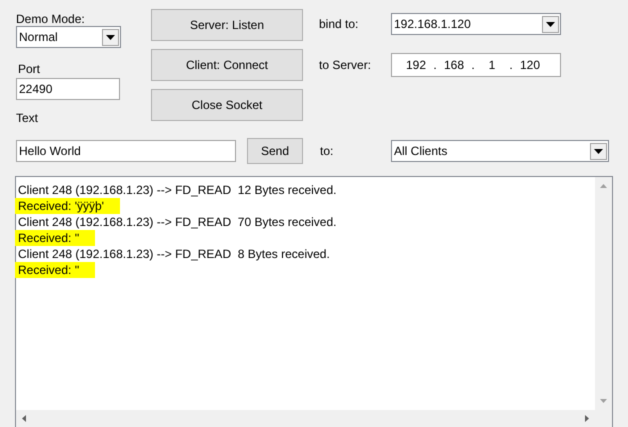 The width and height of the screenshot is (628, 427). What do you see at coordinates (345, 65) in the screenshot?
I see `to-server-label: to Server:` at bounding box center [345, 65].